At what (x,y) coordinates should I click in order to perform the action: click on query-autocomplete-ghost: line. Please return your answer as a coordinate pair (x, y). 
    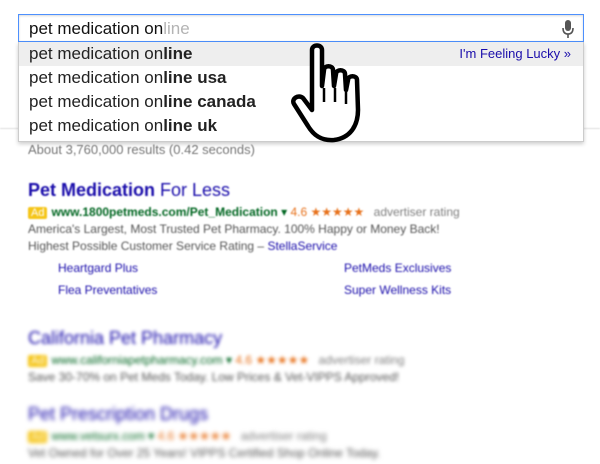
    Looking at the image, I should click on (176, 28).